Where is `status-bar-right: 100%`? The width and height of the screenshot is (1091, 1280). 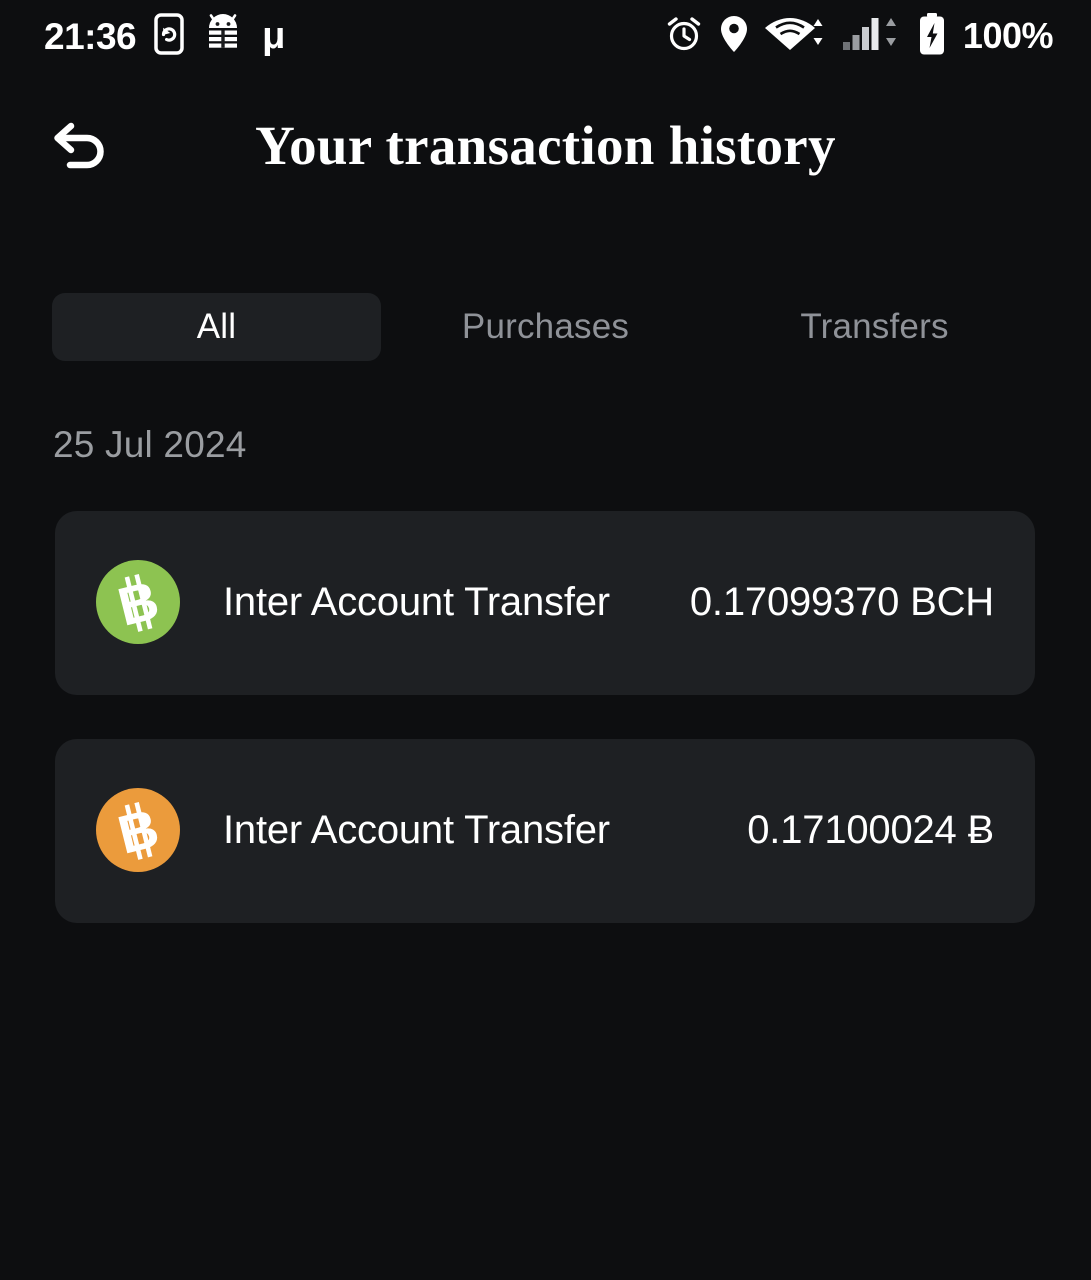 status-bar-right: 100% is located at coordinates (859, 36).